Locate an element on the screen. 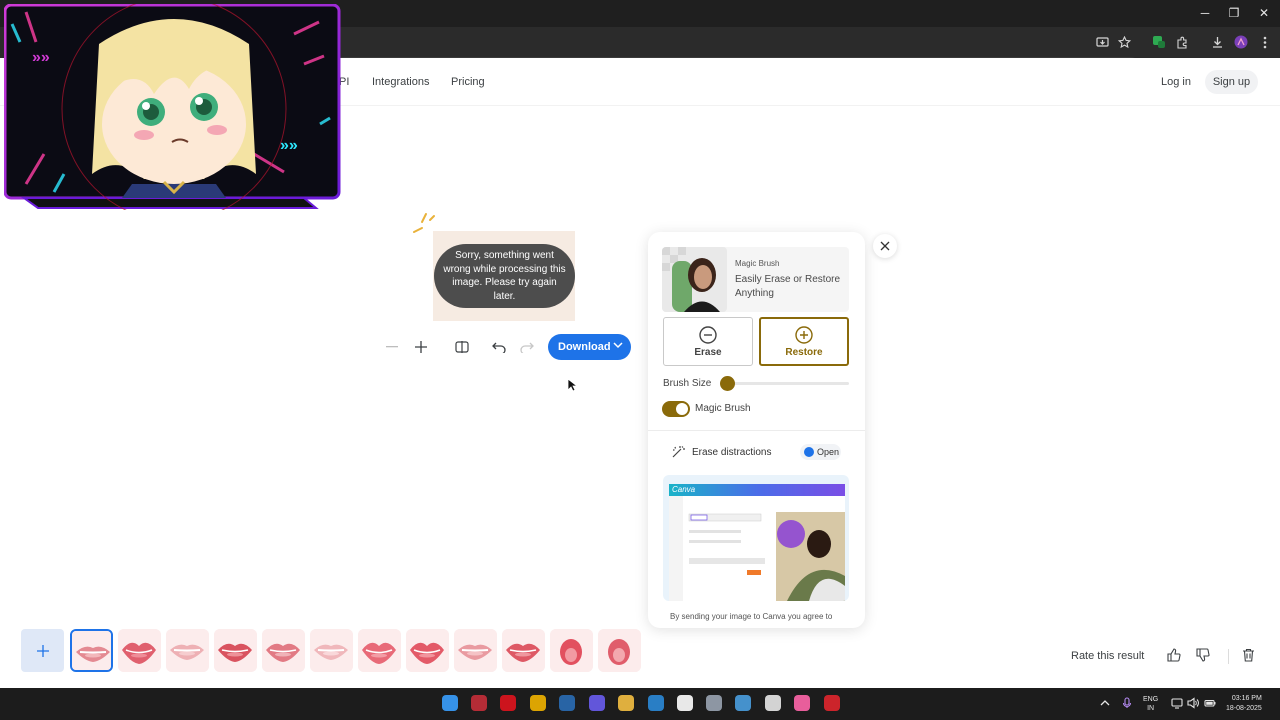 This screenshot has height=720, width=1280. nav-link-pricing: Pricing is located at coordinates (468, 82).